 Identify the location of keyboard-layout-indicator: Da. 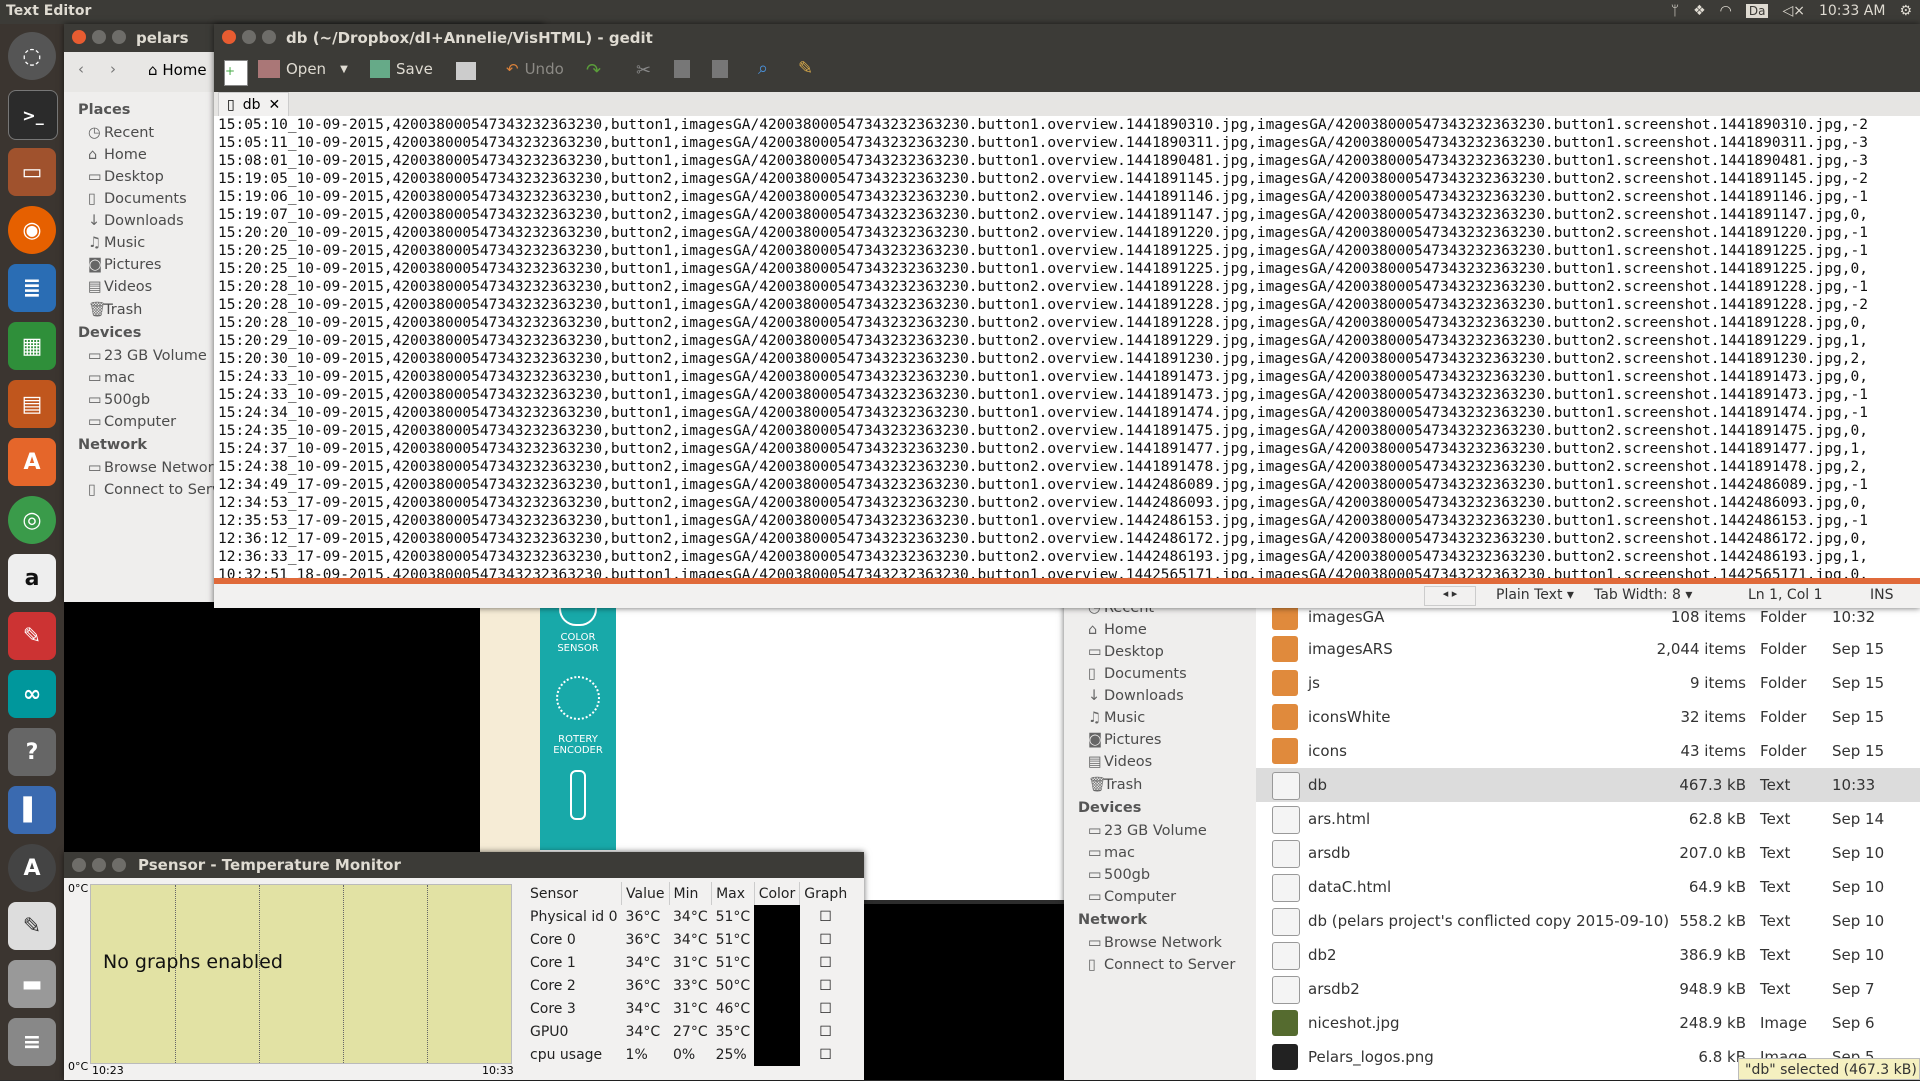
(1757, 11).